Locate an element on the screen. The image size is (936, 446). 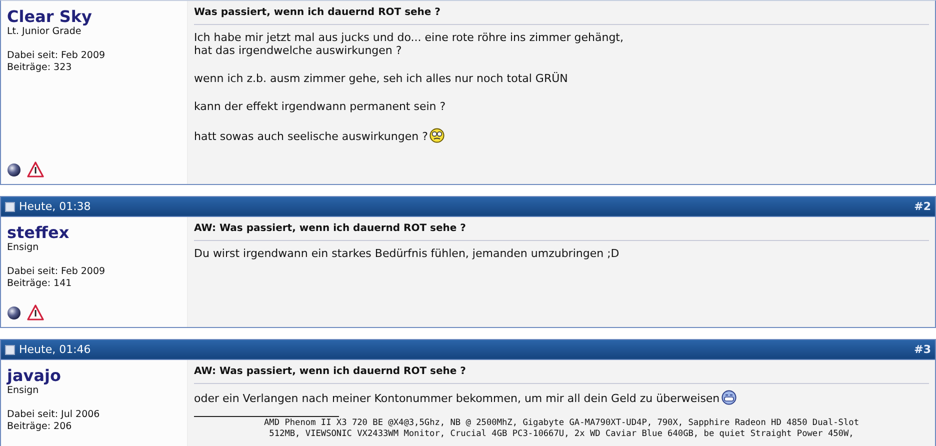
post-number-link: #3 is located at coordinates (922, 349).